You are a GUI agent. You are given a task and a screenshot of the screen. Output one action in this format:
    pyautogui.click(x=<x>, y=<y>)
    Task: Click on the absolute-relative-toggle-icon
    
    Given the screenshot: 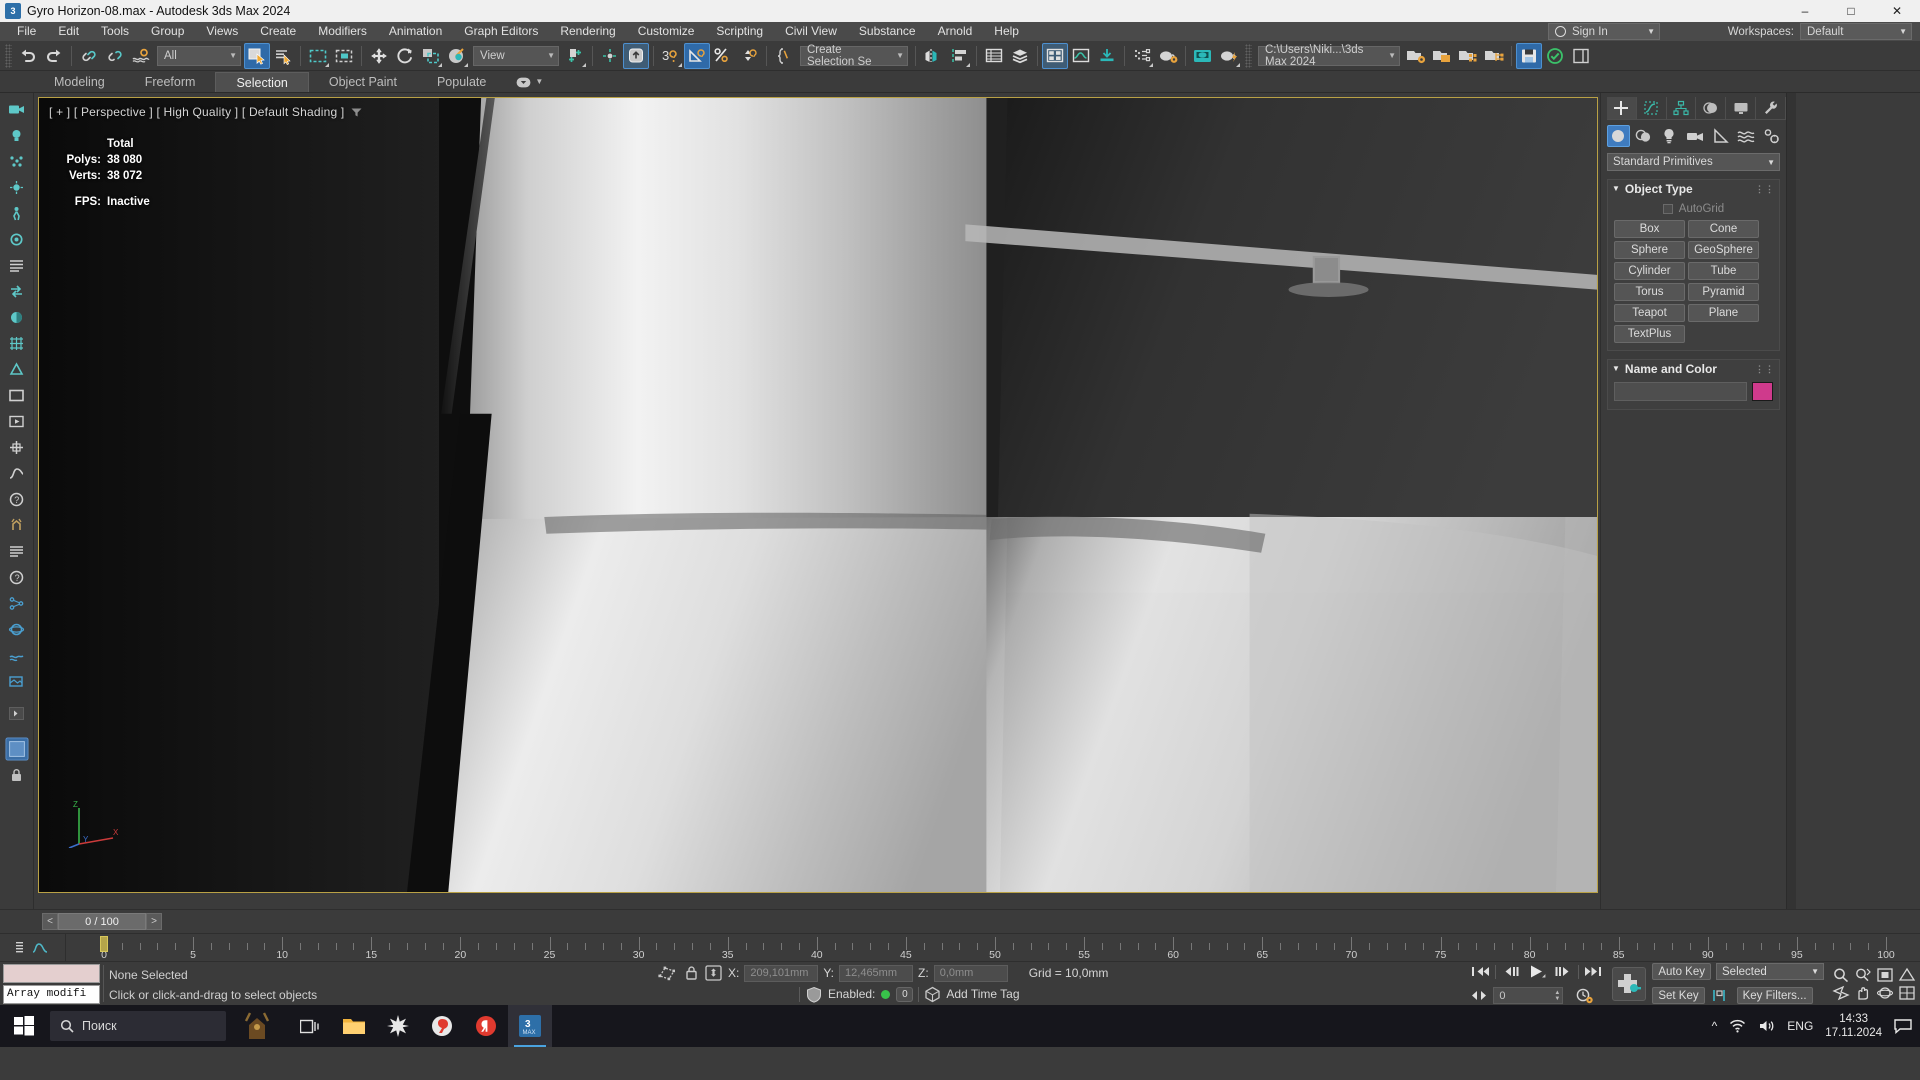 What is the action you would take?
    pyautogui.click(x=713, y=973)
    